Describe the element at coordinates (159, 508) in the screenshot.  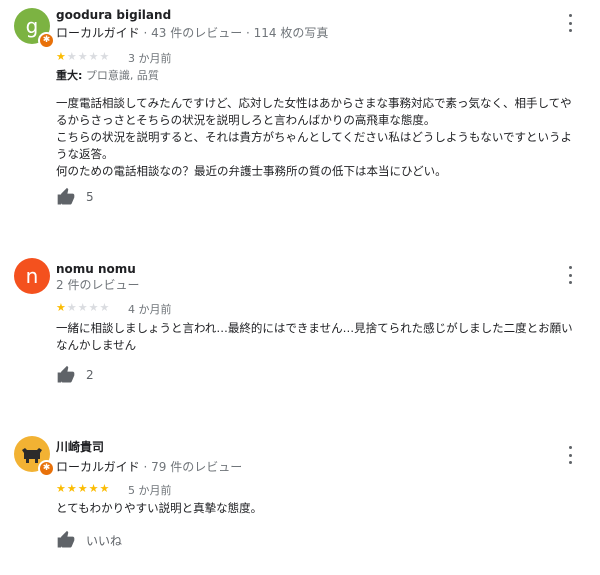
I see `review-text-line: とてもわかりやすい説明と真摯な態度。` at that location.